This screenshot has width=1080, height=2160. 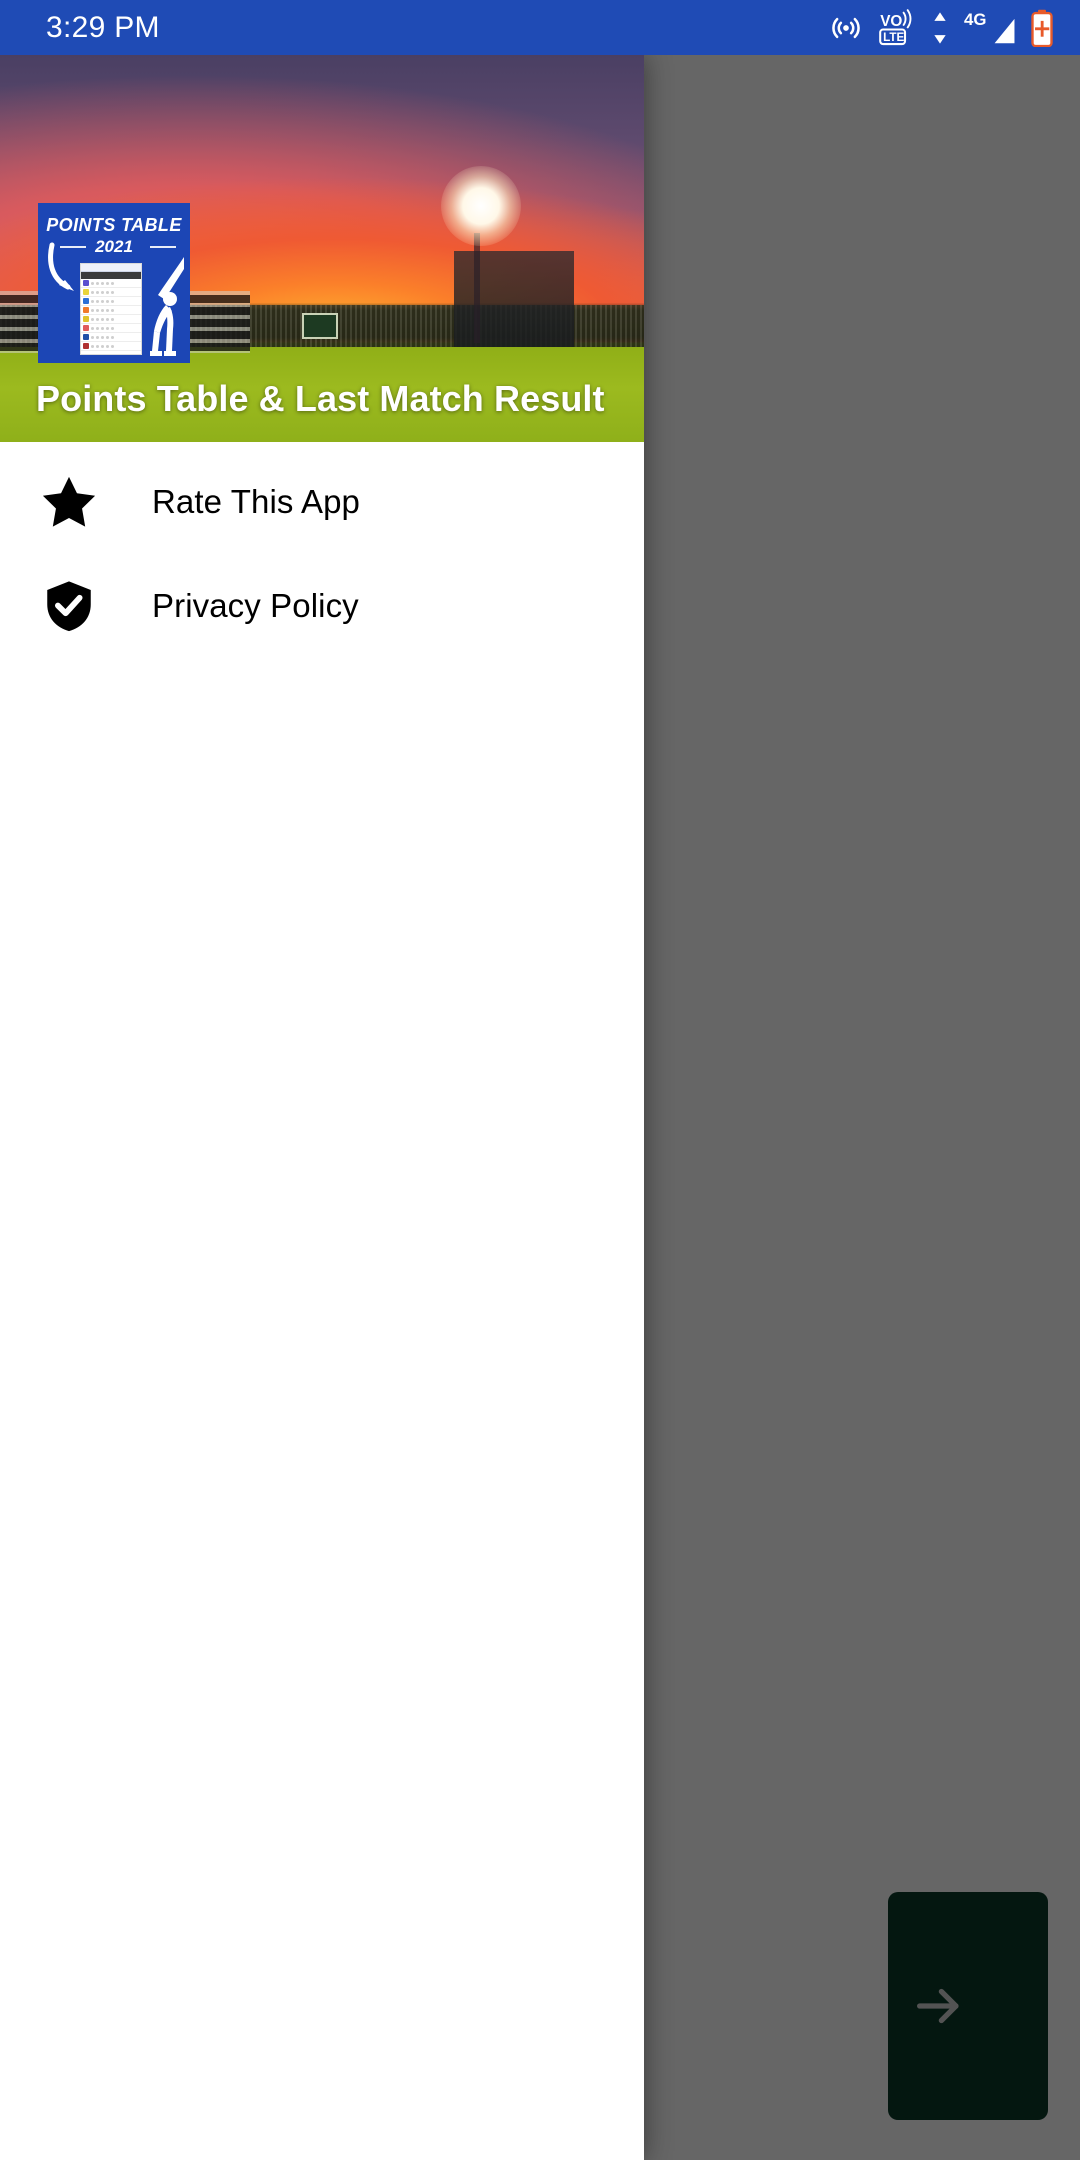 What do you see at coordinates (540, 27) in the screenshot?
I see `status-bar: 3:29 PM VO LTE 4G` at bounding box center [540, 27].